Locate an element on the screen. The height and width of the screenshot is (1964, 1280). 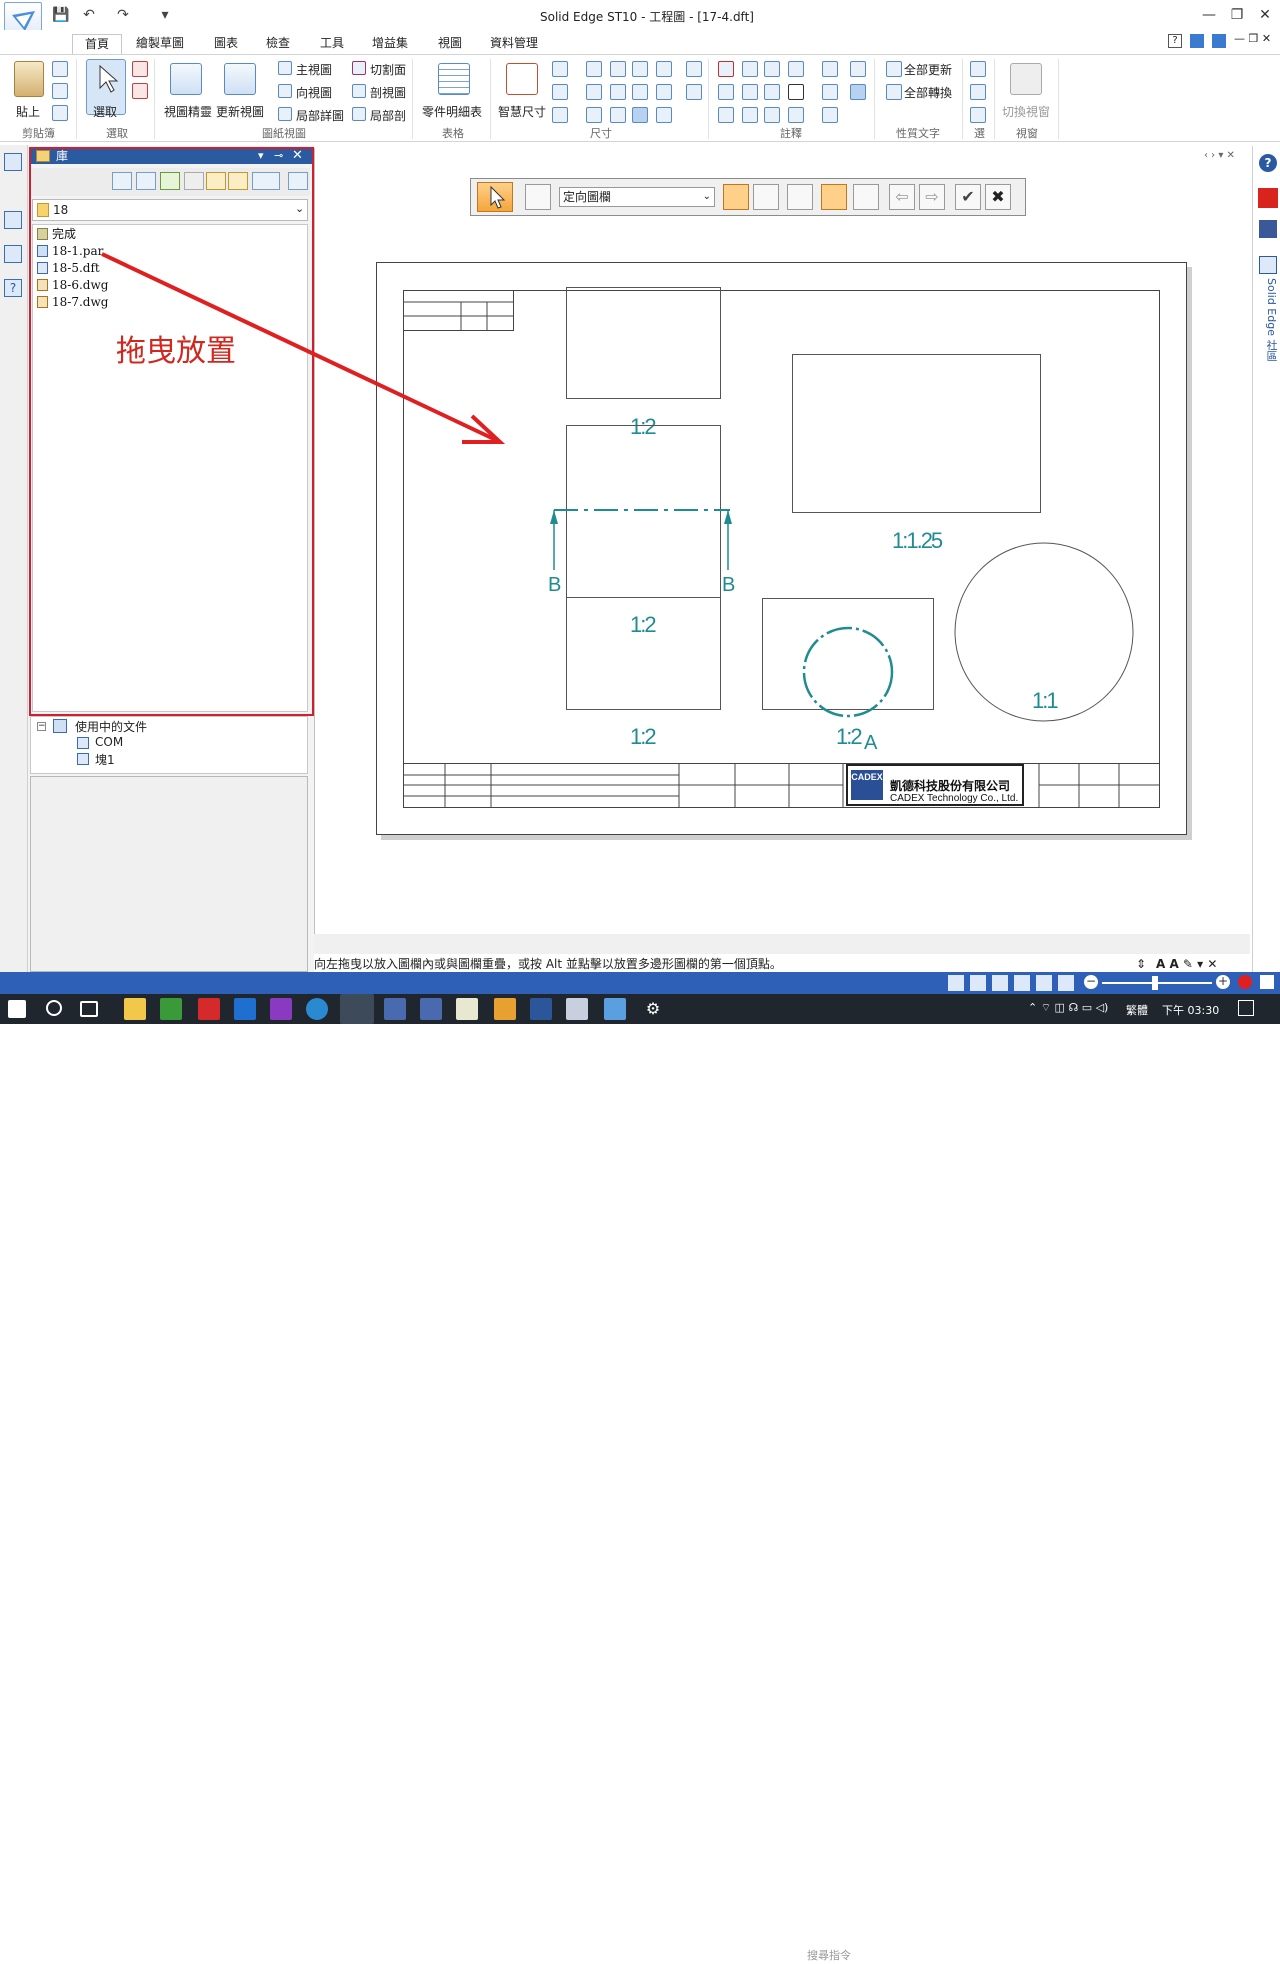
detail-view-button: 局部詳圖 is located at coordinates (320, 115).